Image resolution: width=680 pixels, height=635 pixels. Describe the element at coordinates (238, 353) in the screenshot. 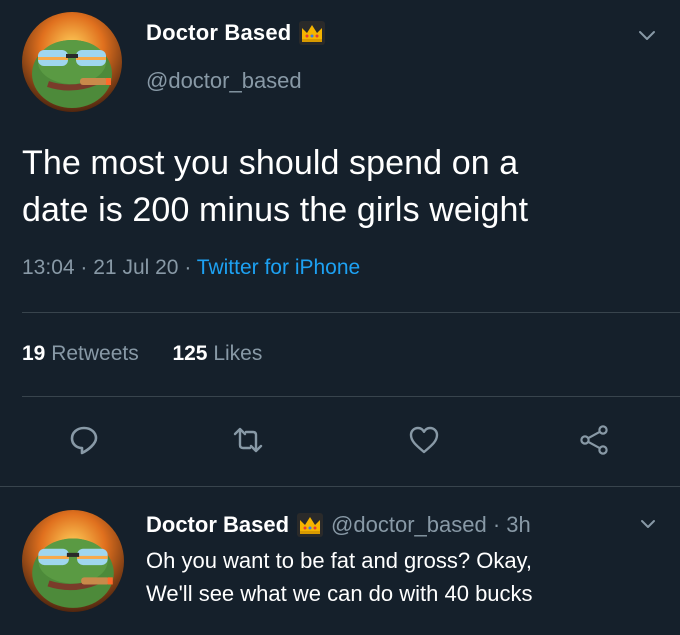

I see `like-label: Likes` at that location.